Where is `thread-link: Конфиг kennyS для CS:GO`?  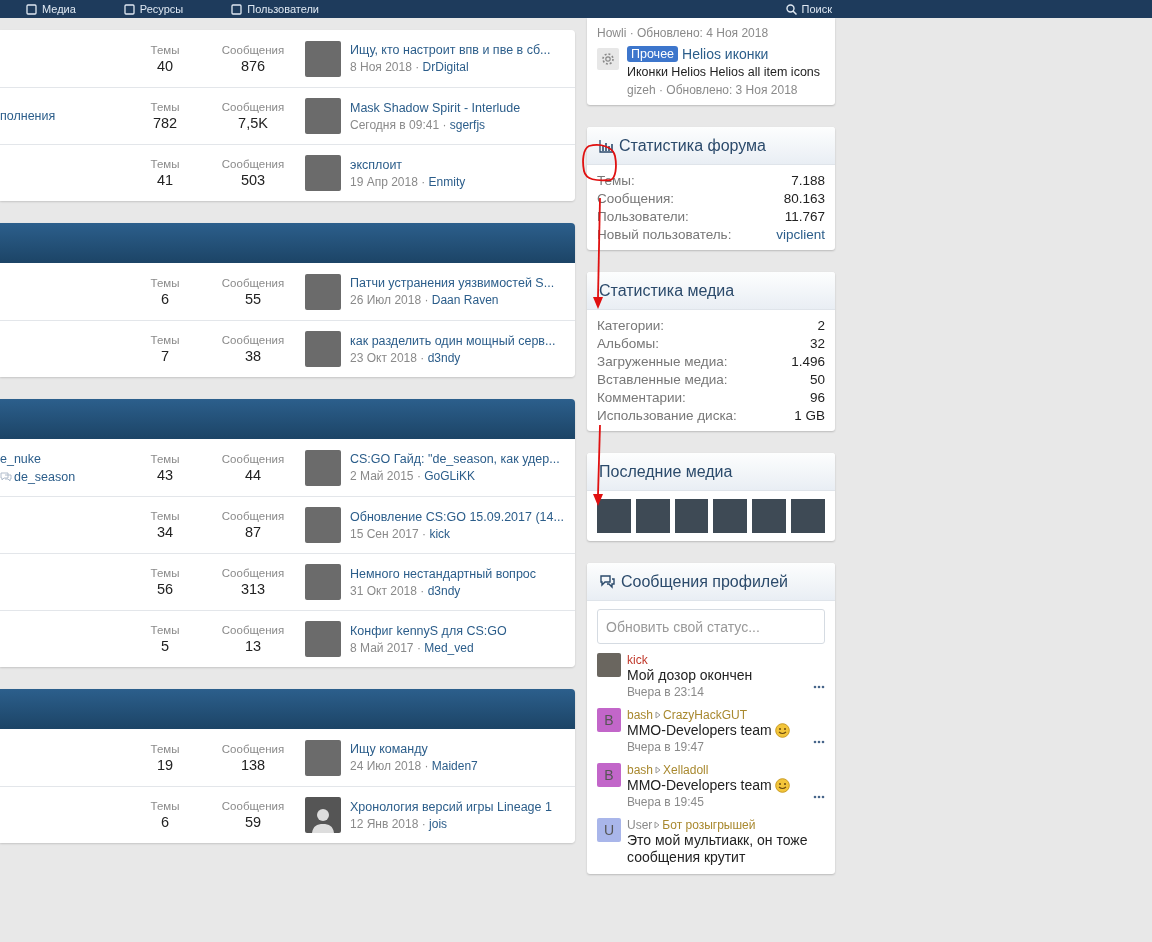
thread-link: Конфиг kennyS для CS:GO is located at coordinates (428, 630).